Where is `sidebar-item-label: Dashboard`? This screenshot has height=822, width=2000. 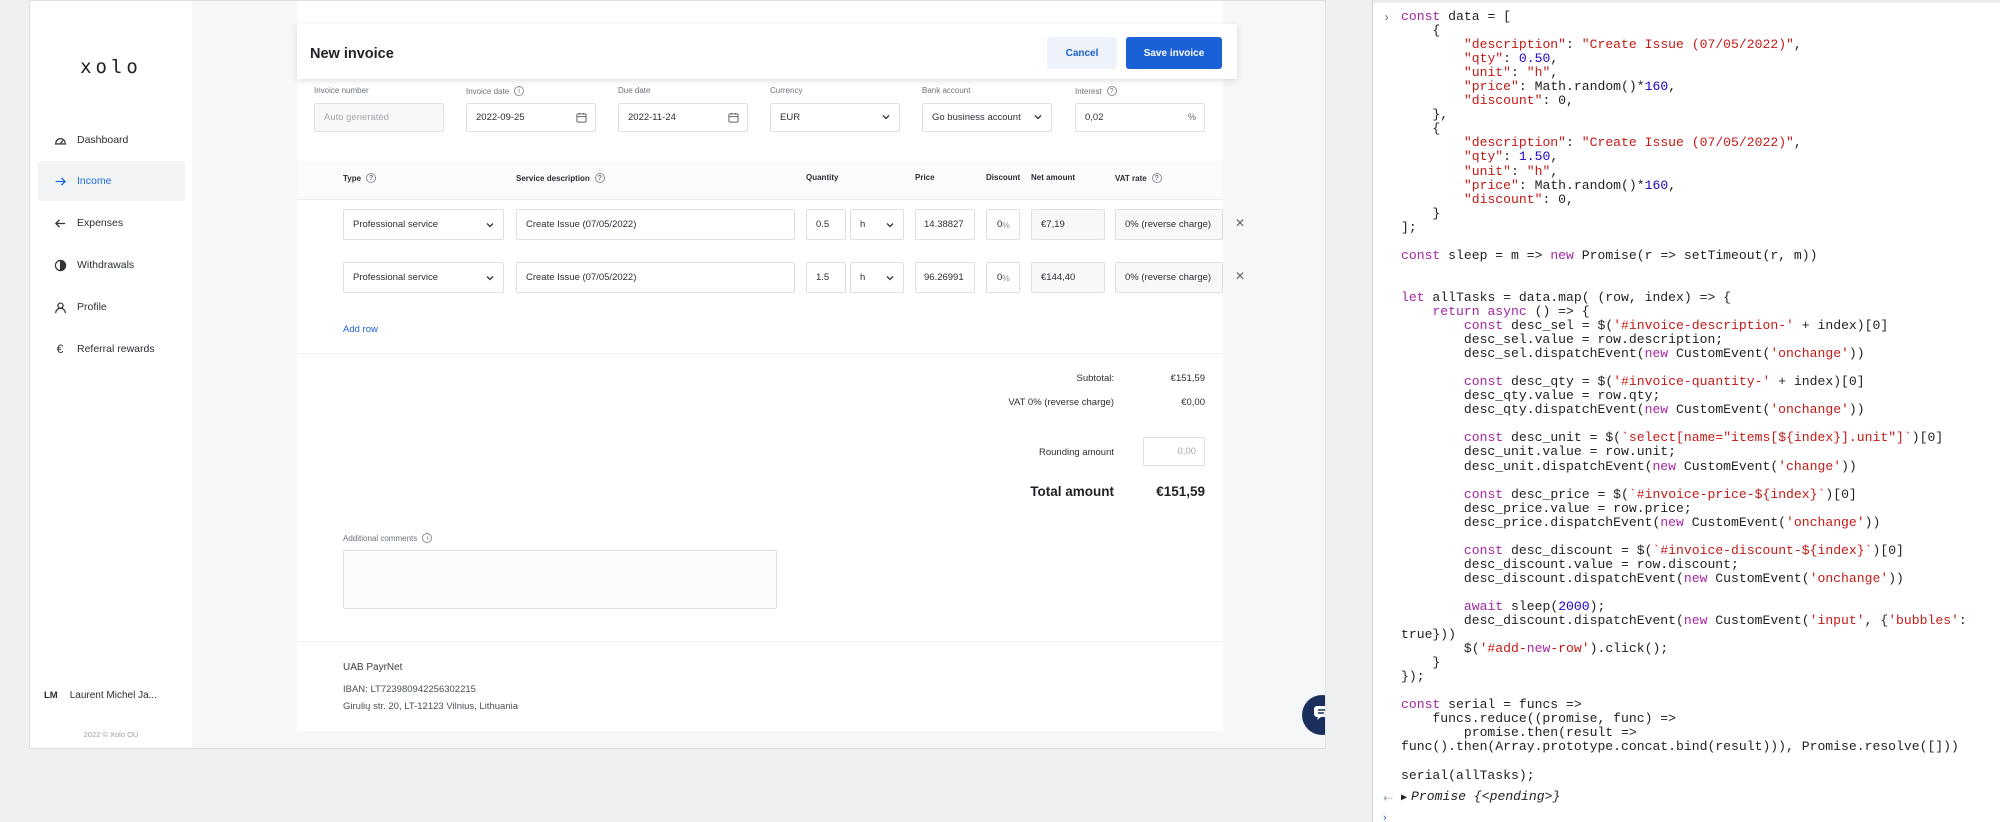 sidebar-item-label: Dashboard is located at coordinates (103, 140).